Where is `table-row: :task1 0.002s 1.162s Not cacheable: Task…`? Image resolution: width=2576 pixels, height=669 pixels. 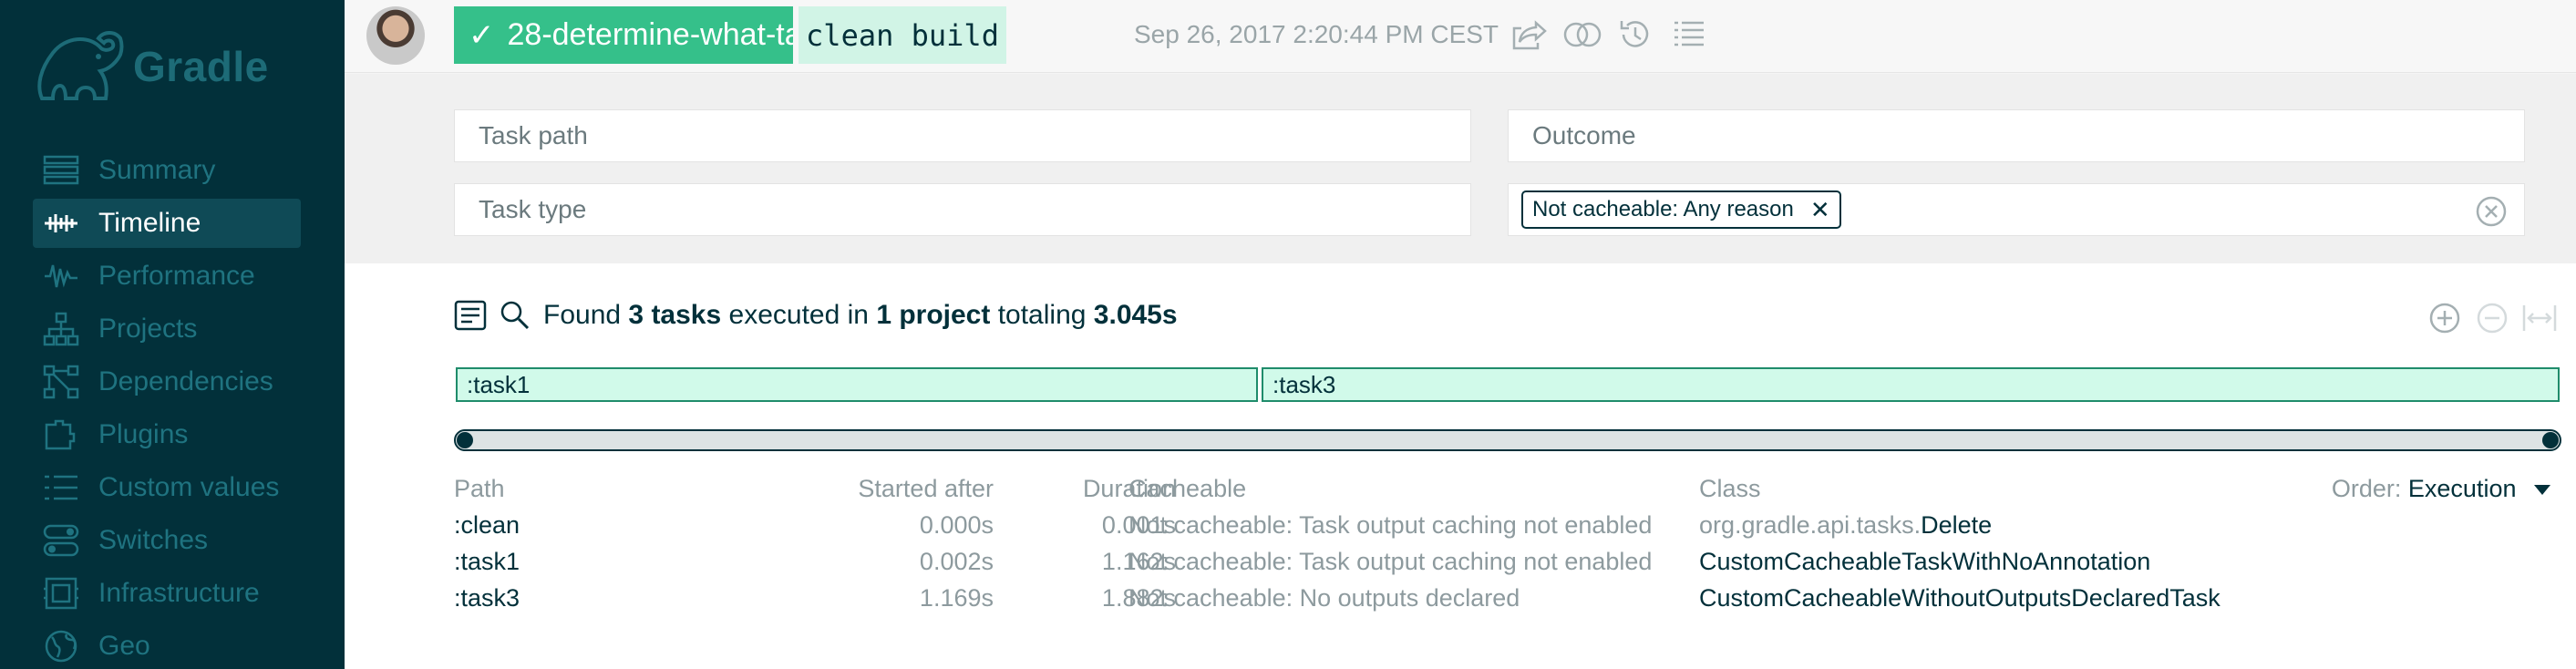
table-row: :task1 0.002s 1.162s Not cacheable: Task… is located at coordinates (1511, 566).